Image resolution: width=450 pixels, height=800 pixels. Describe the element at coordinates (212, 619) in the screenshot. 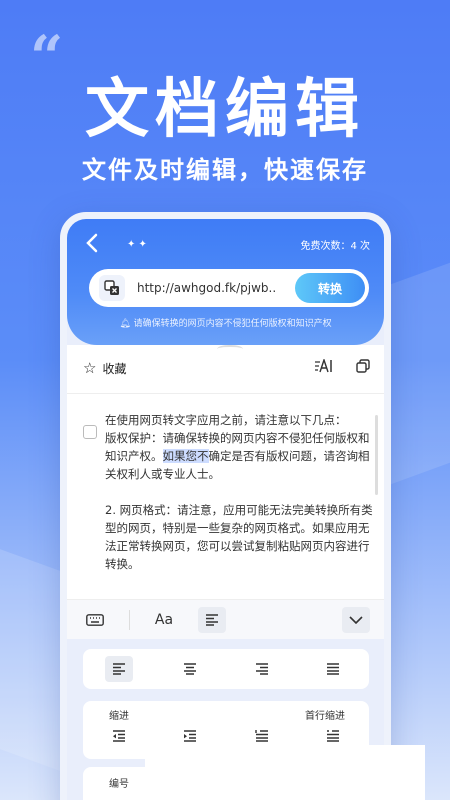

I see `paragraph-align-icon` at that location.